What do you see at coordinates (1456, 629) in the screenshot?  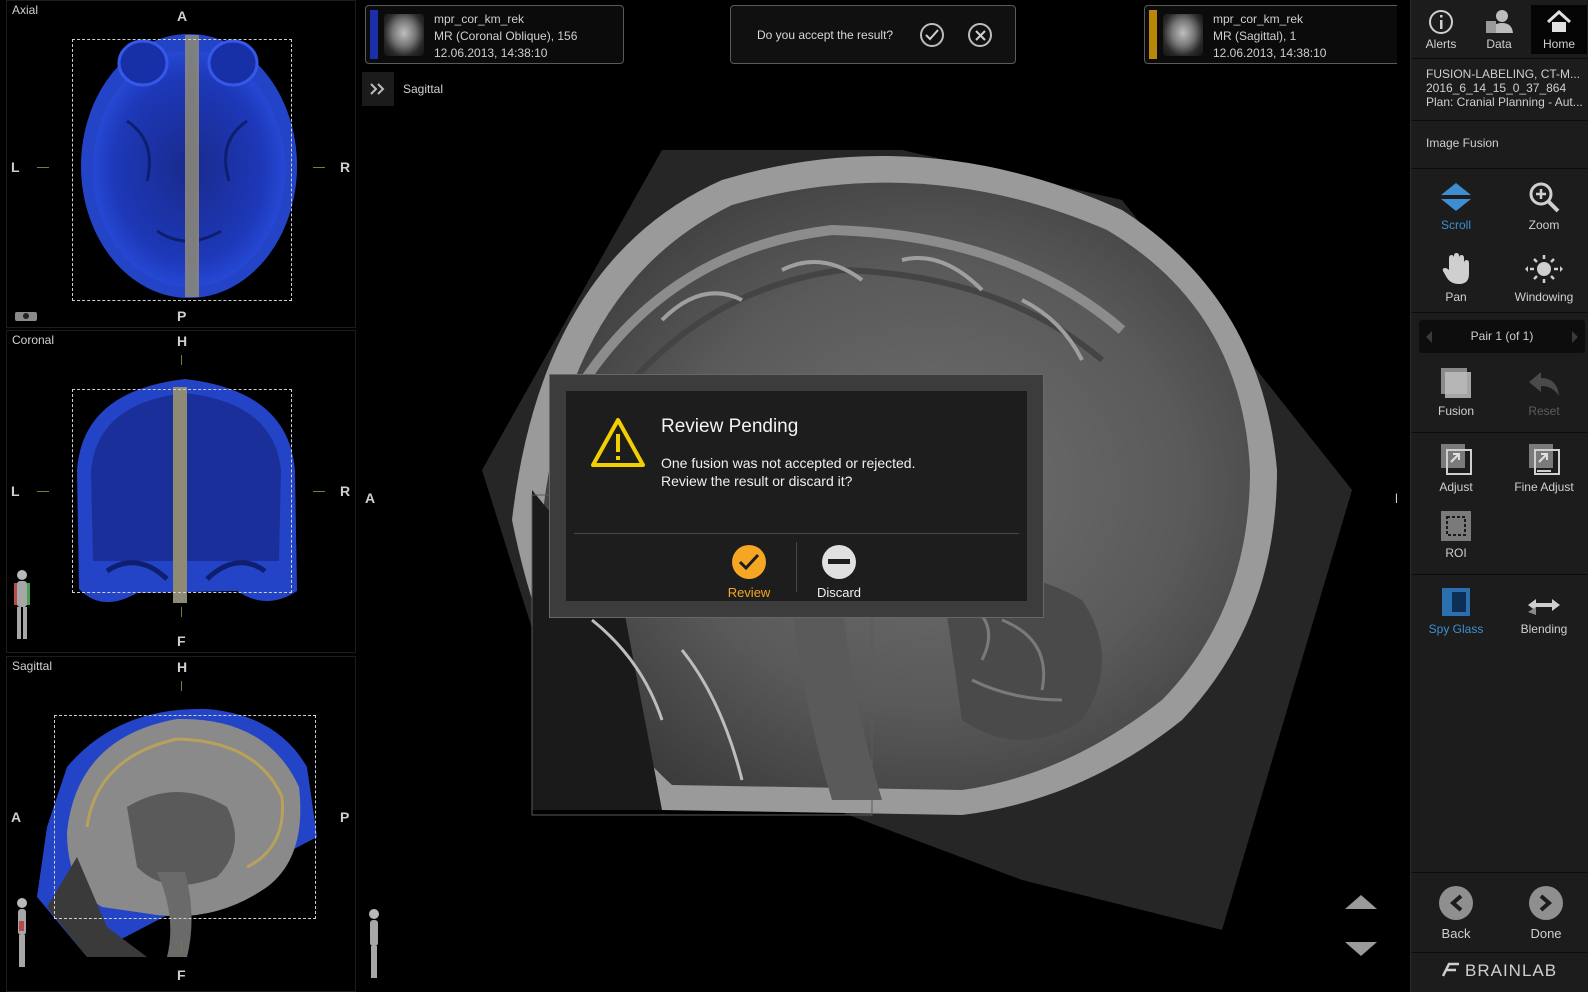 I see `spy-glass-label: Spy Glass` at bounding box center [1456, 629].